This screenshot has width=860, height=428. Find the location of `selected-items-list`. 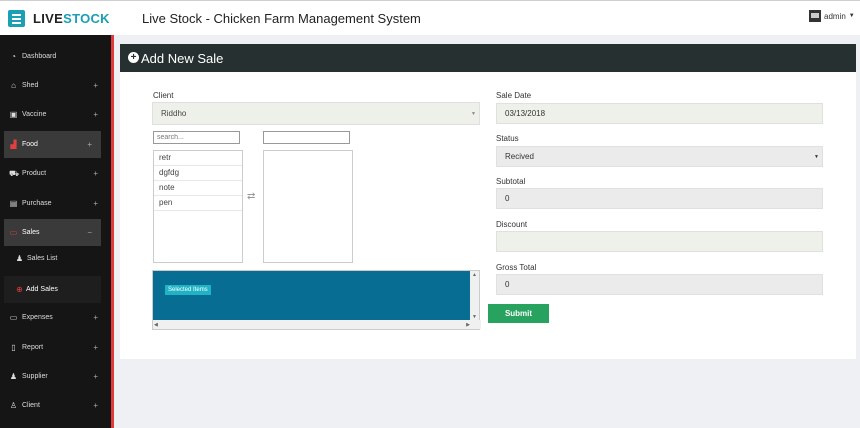

selected-items-list is located at coordinates (308, 206).